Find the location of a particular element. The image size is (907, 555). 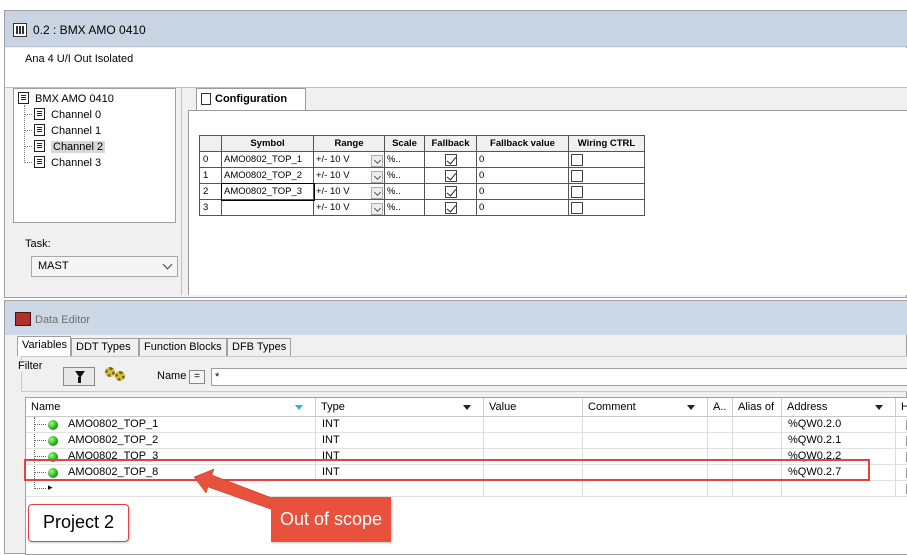

config-row: 3 +/- 10 V %.. 0 is located at coordinates (422, 207).